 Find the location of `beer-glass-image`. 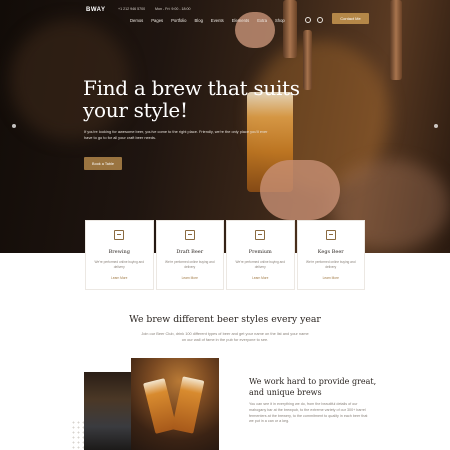

beer-glass-image is located at coordinates (188, 405).